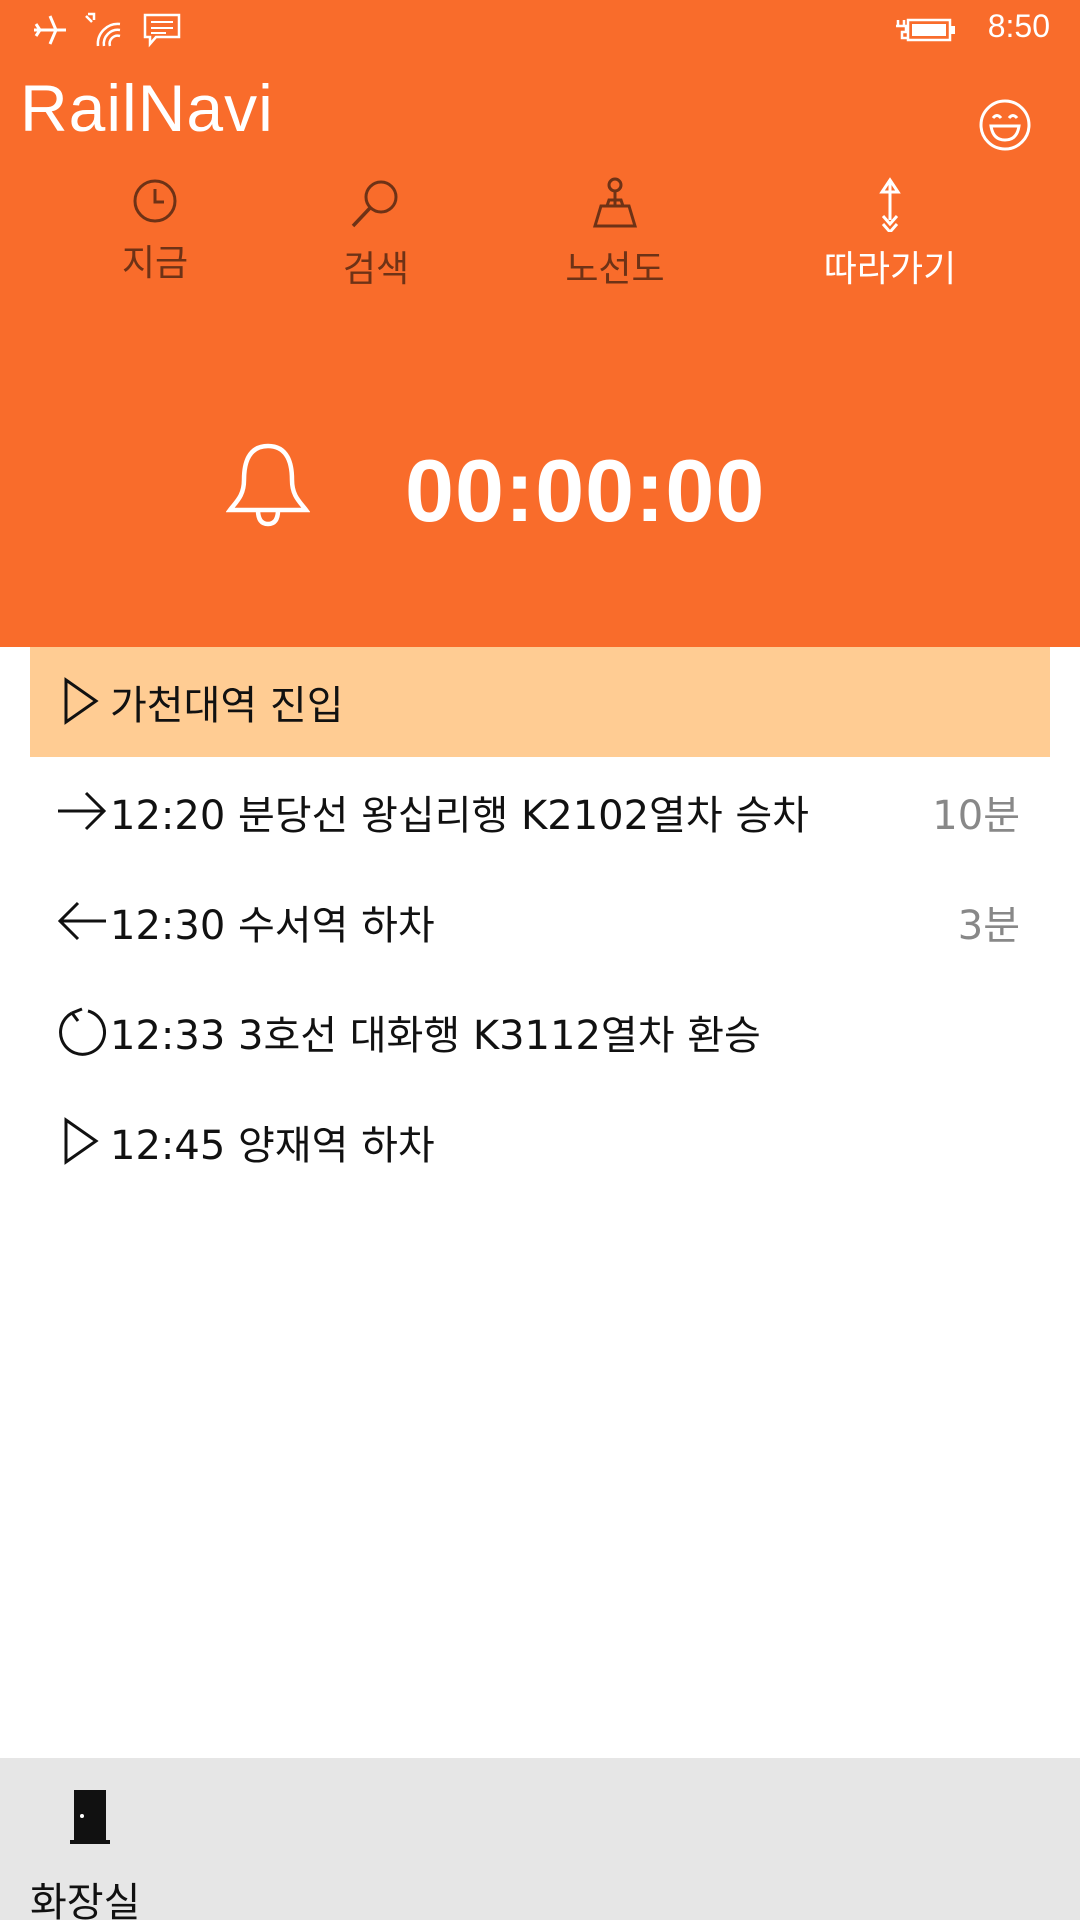 The height and width of the screenshot is (1928, 1080). What do you see at coordinates (585, 490) in the screenshot?
I see `timer-display: 00:00:00` at bounding box center [585, 490].